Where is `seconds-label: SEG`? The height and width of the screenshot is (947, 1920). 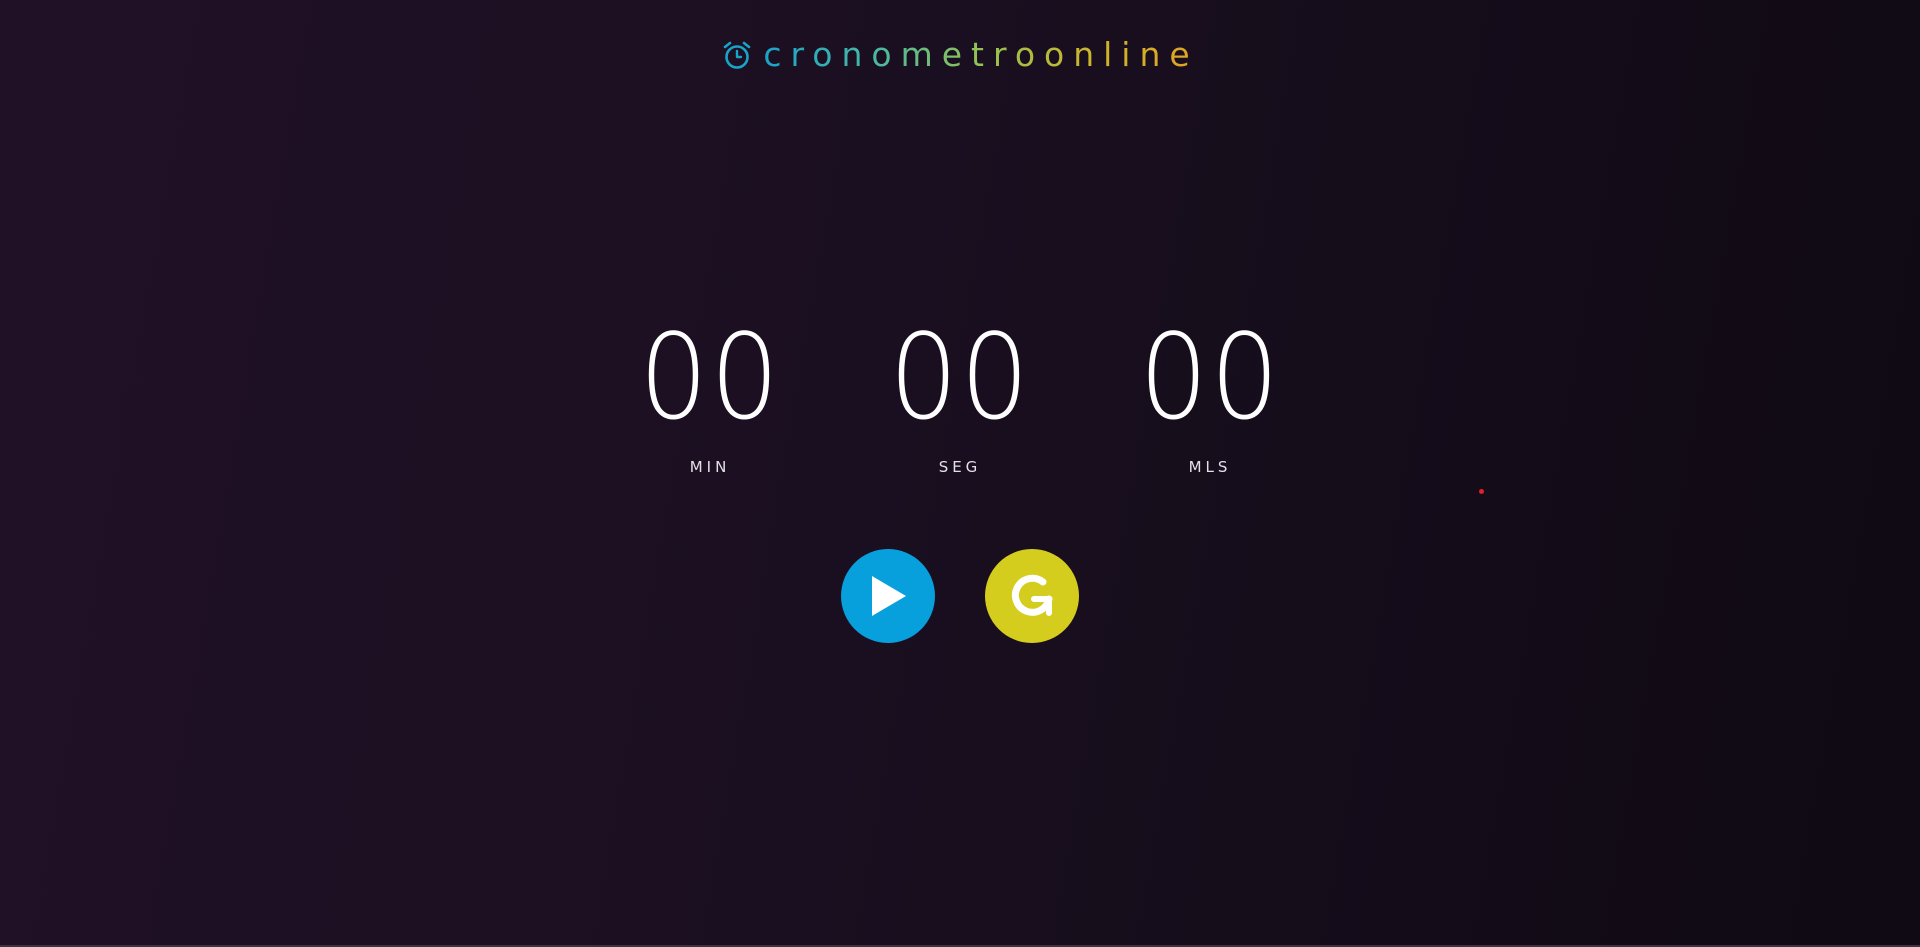
seconds-label: SEG is located at coordinates (960, 467).